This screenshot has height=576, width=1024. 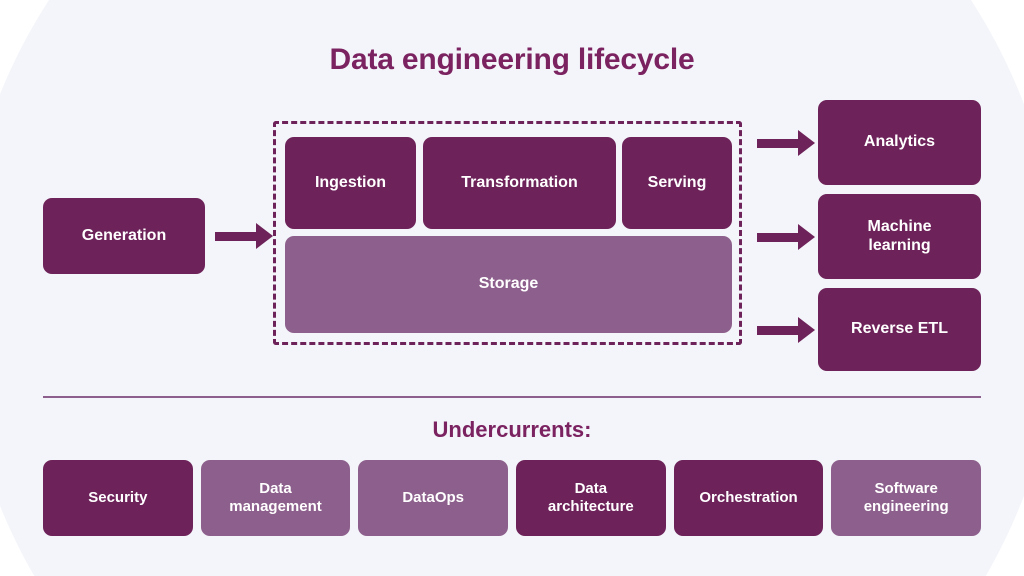 What do you see at coordinates (899, 236) in the screenshot?
I see `output-box-machine-learning: Machine learning` at bounding box center [899, 236].